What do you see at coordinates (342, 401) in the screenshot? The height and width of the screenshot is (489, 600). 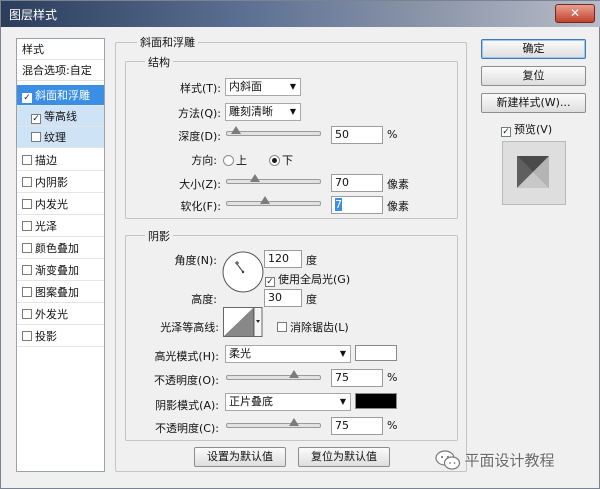 I see `dropdown-arrow-icon: ▼` at bounding box center [342, 401].